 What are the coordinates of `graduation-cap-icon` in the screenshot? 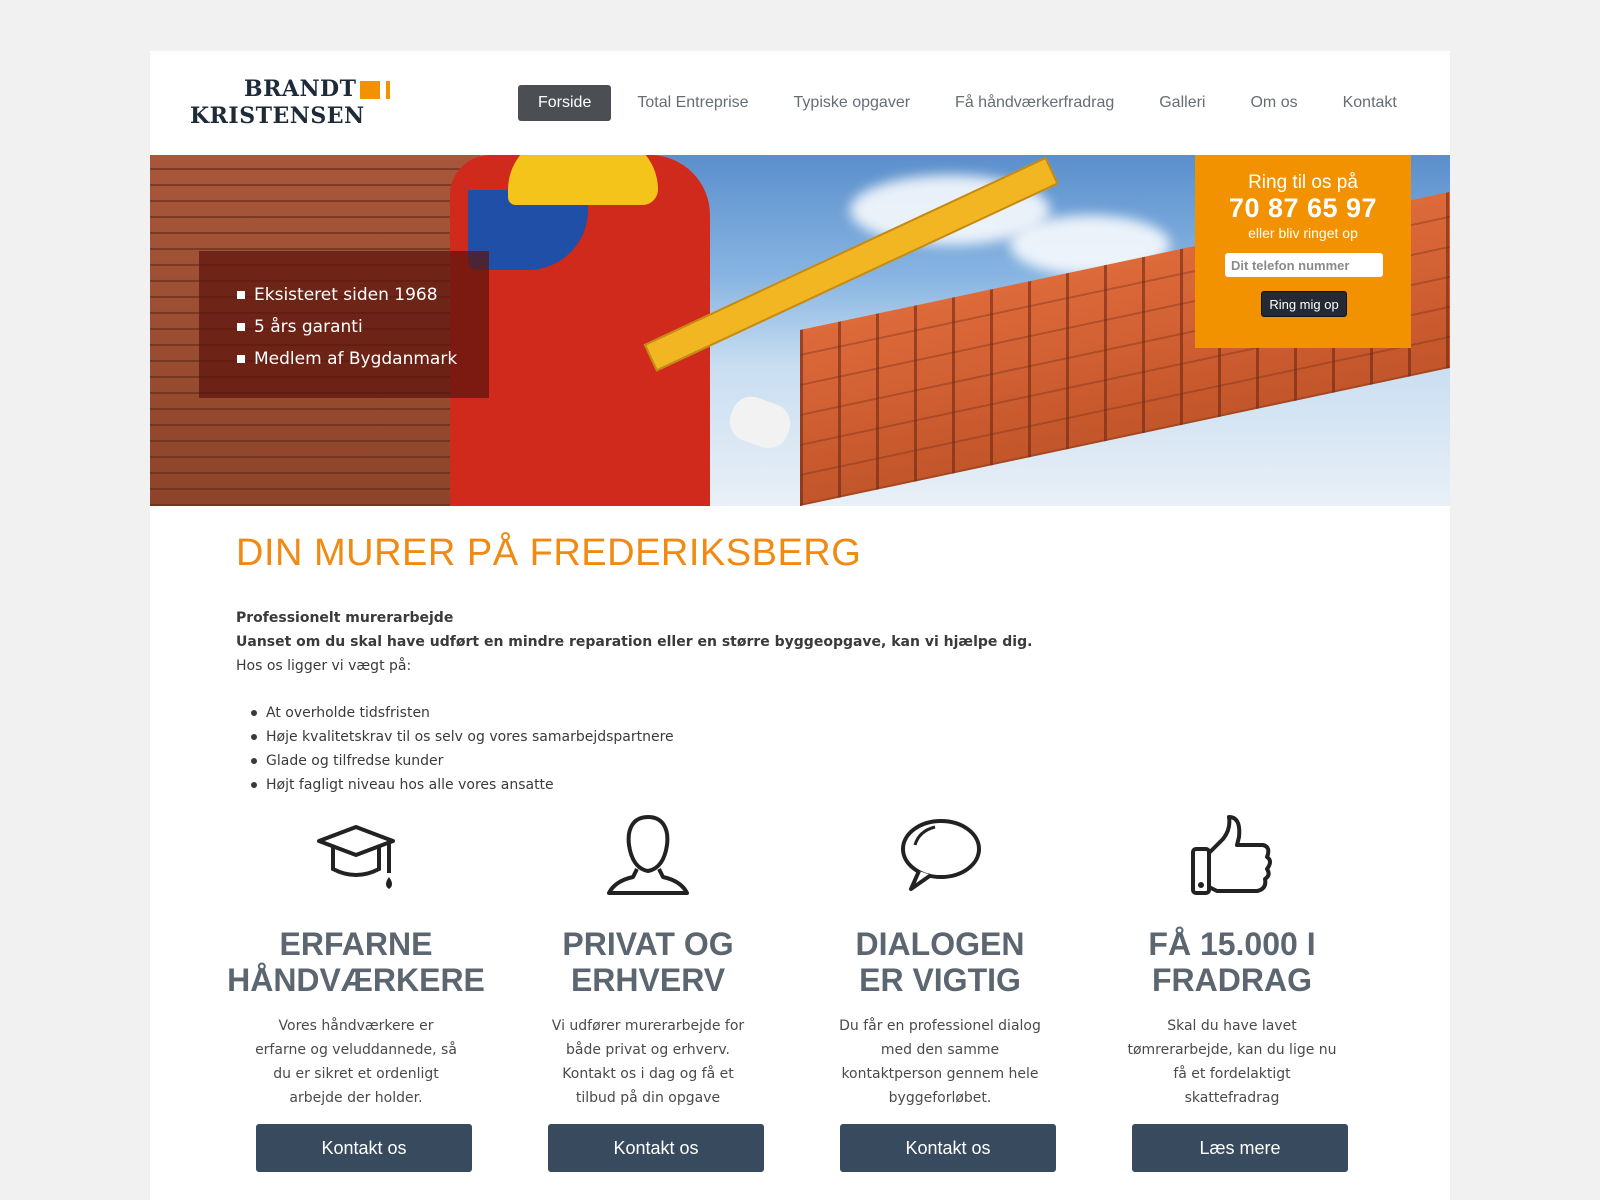 It's located at (356, 857).